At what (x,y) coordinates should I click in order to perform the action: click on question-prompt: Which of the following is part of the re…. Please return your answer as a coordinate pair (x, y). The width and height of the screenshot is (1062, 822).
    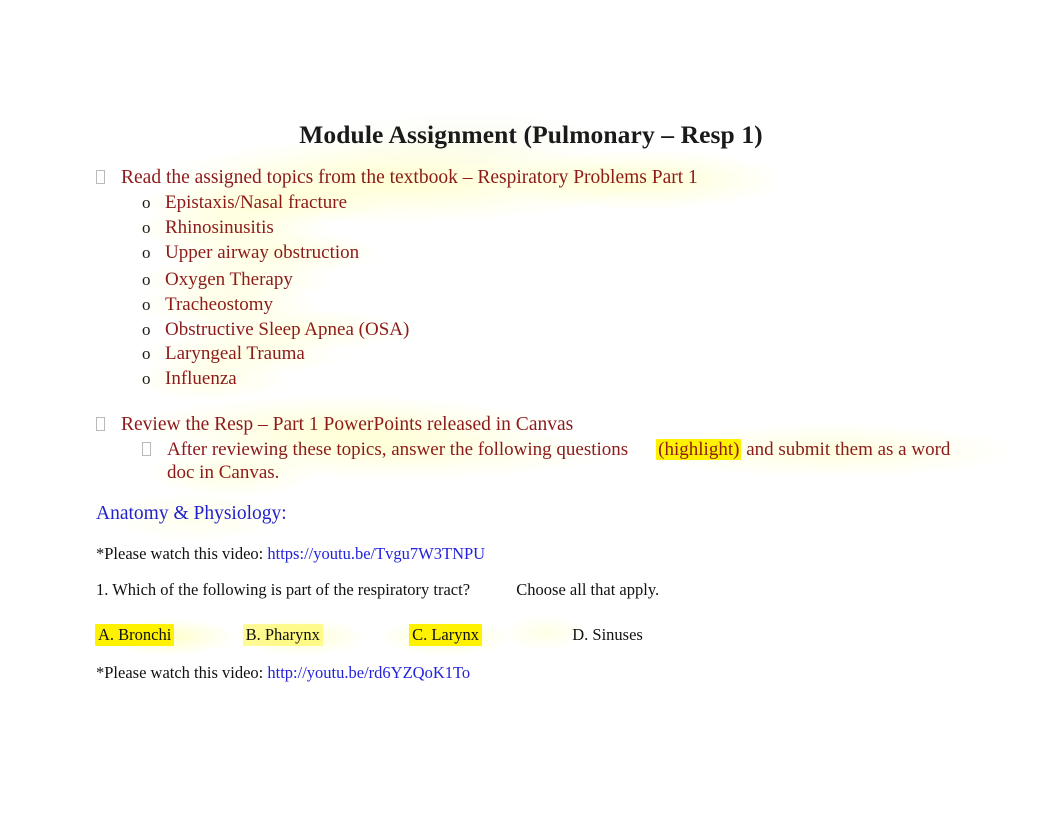
    Looking at the image, I should click on (291, 589).